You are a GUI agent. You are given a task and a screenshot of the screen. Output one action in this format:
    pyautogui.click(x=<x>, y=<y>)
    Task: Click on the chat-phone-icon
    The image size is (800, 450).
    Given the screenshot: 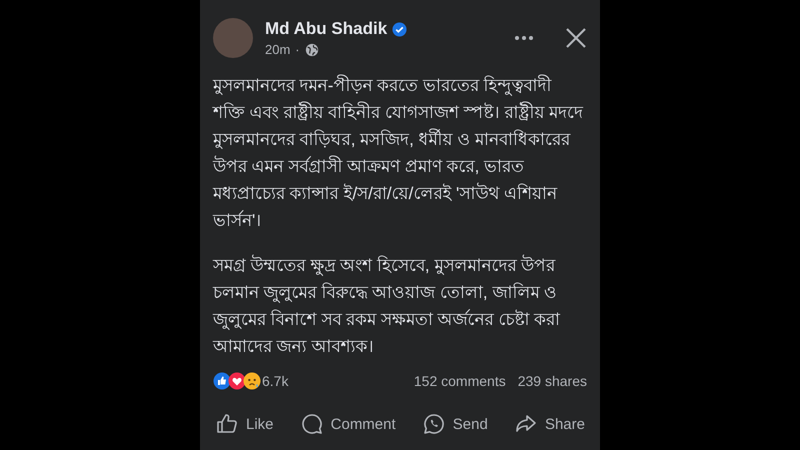 What is the action you would take?
    pyautogui.click(x=434, y=424)
    